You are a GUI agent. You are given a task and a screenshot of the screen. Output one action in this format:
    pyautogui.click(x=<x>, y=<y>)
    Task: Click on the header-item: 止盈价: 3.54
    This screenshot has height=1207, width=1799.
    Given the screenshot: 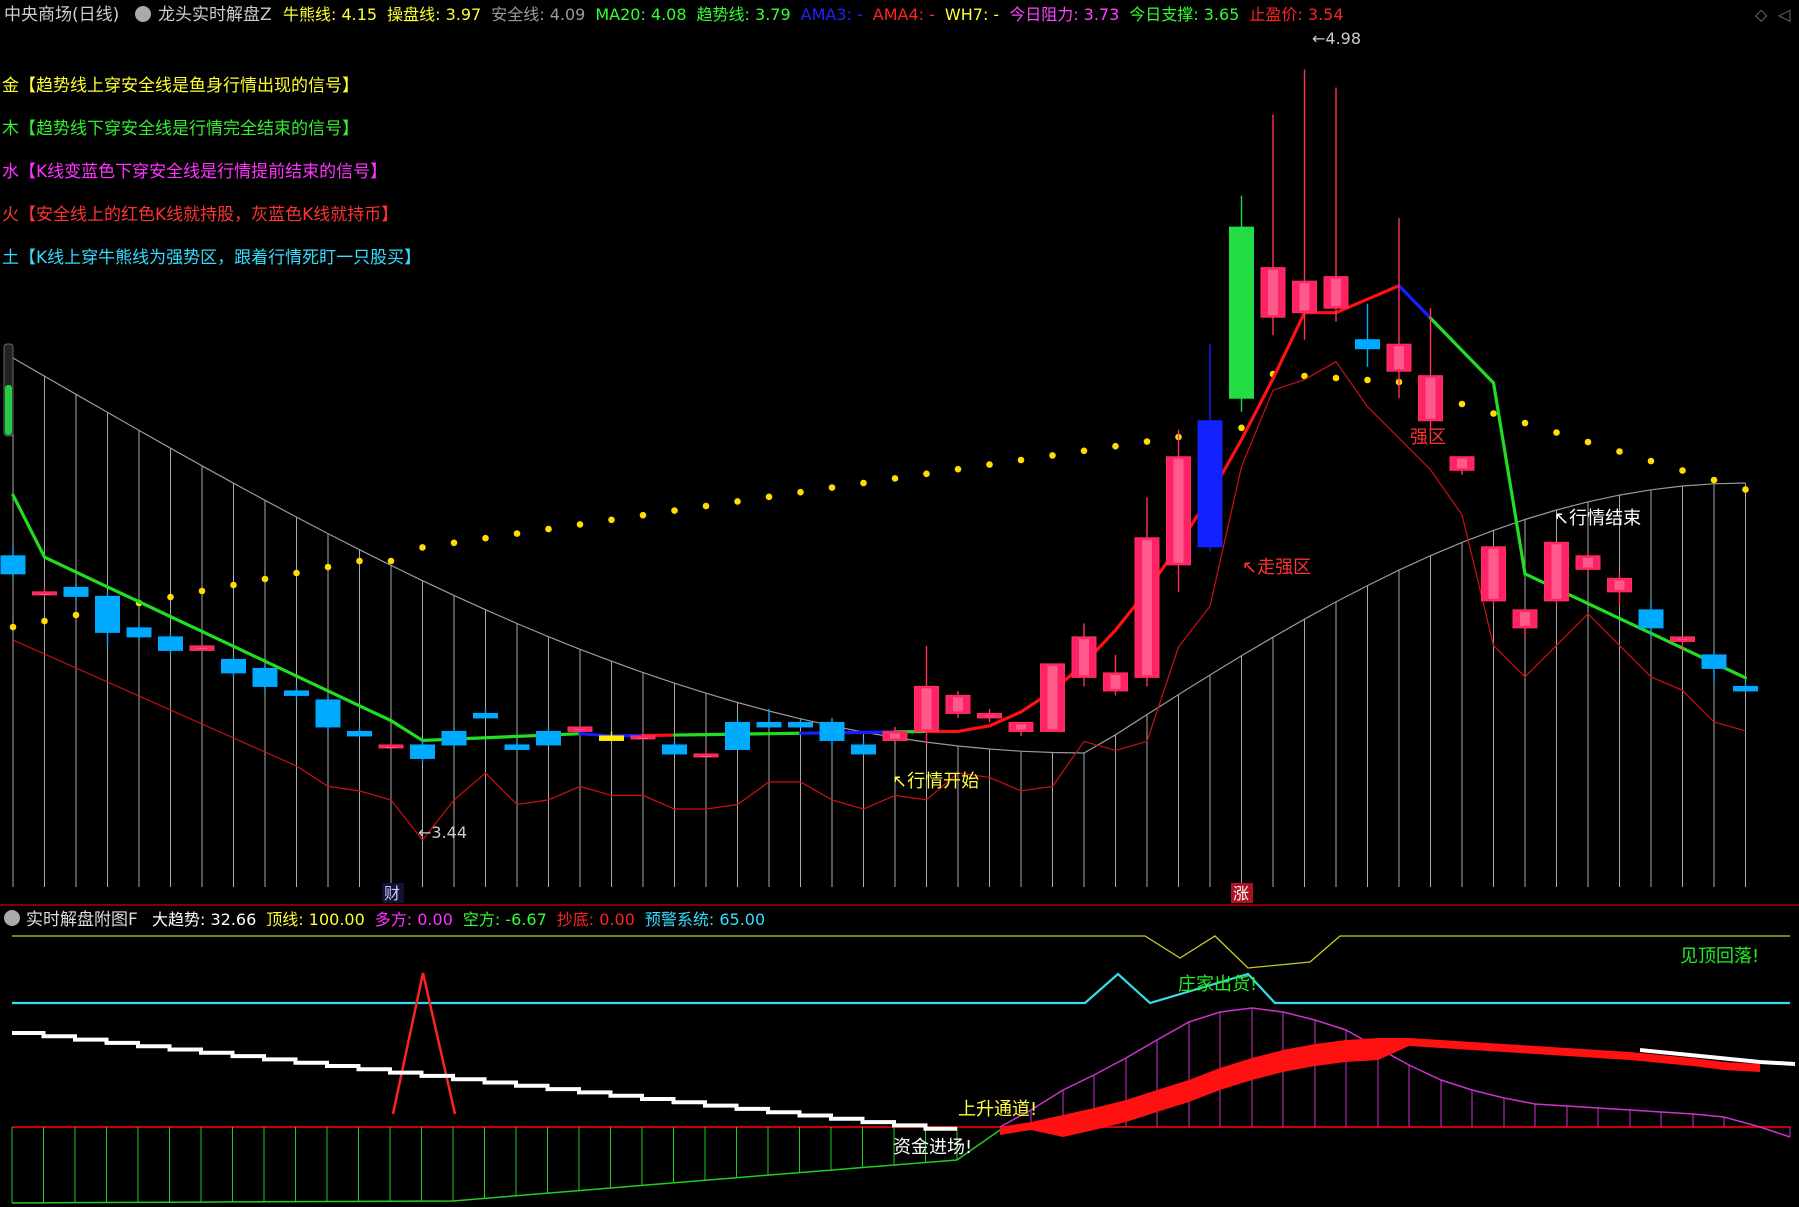 What is the action you would take?
    pyautogui.click(x=1296, y=14)
    